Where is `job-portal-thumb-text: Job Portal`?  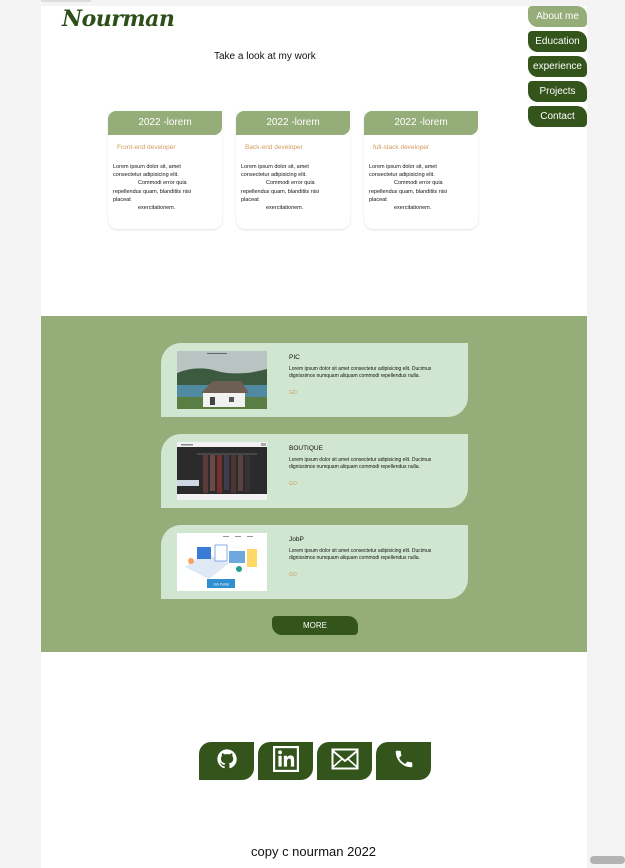
job-portal-thumb-text: Job Portal is located at coordinates (221, 585).